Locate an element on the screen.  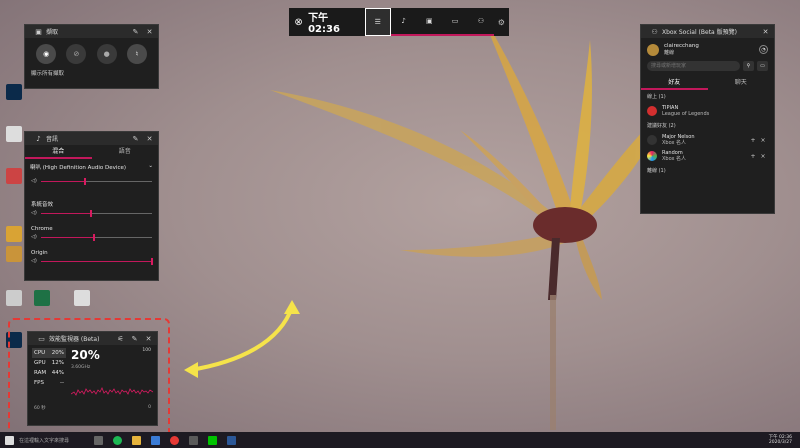
output-device-select: 喇叭 (High Definition Audio Device) ⌄ is located at coordinates (91, 167).